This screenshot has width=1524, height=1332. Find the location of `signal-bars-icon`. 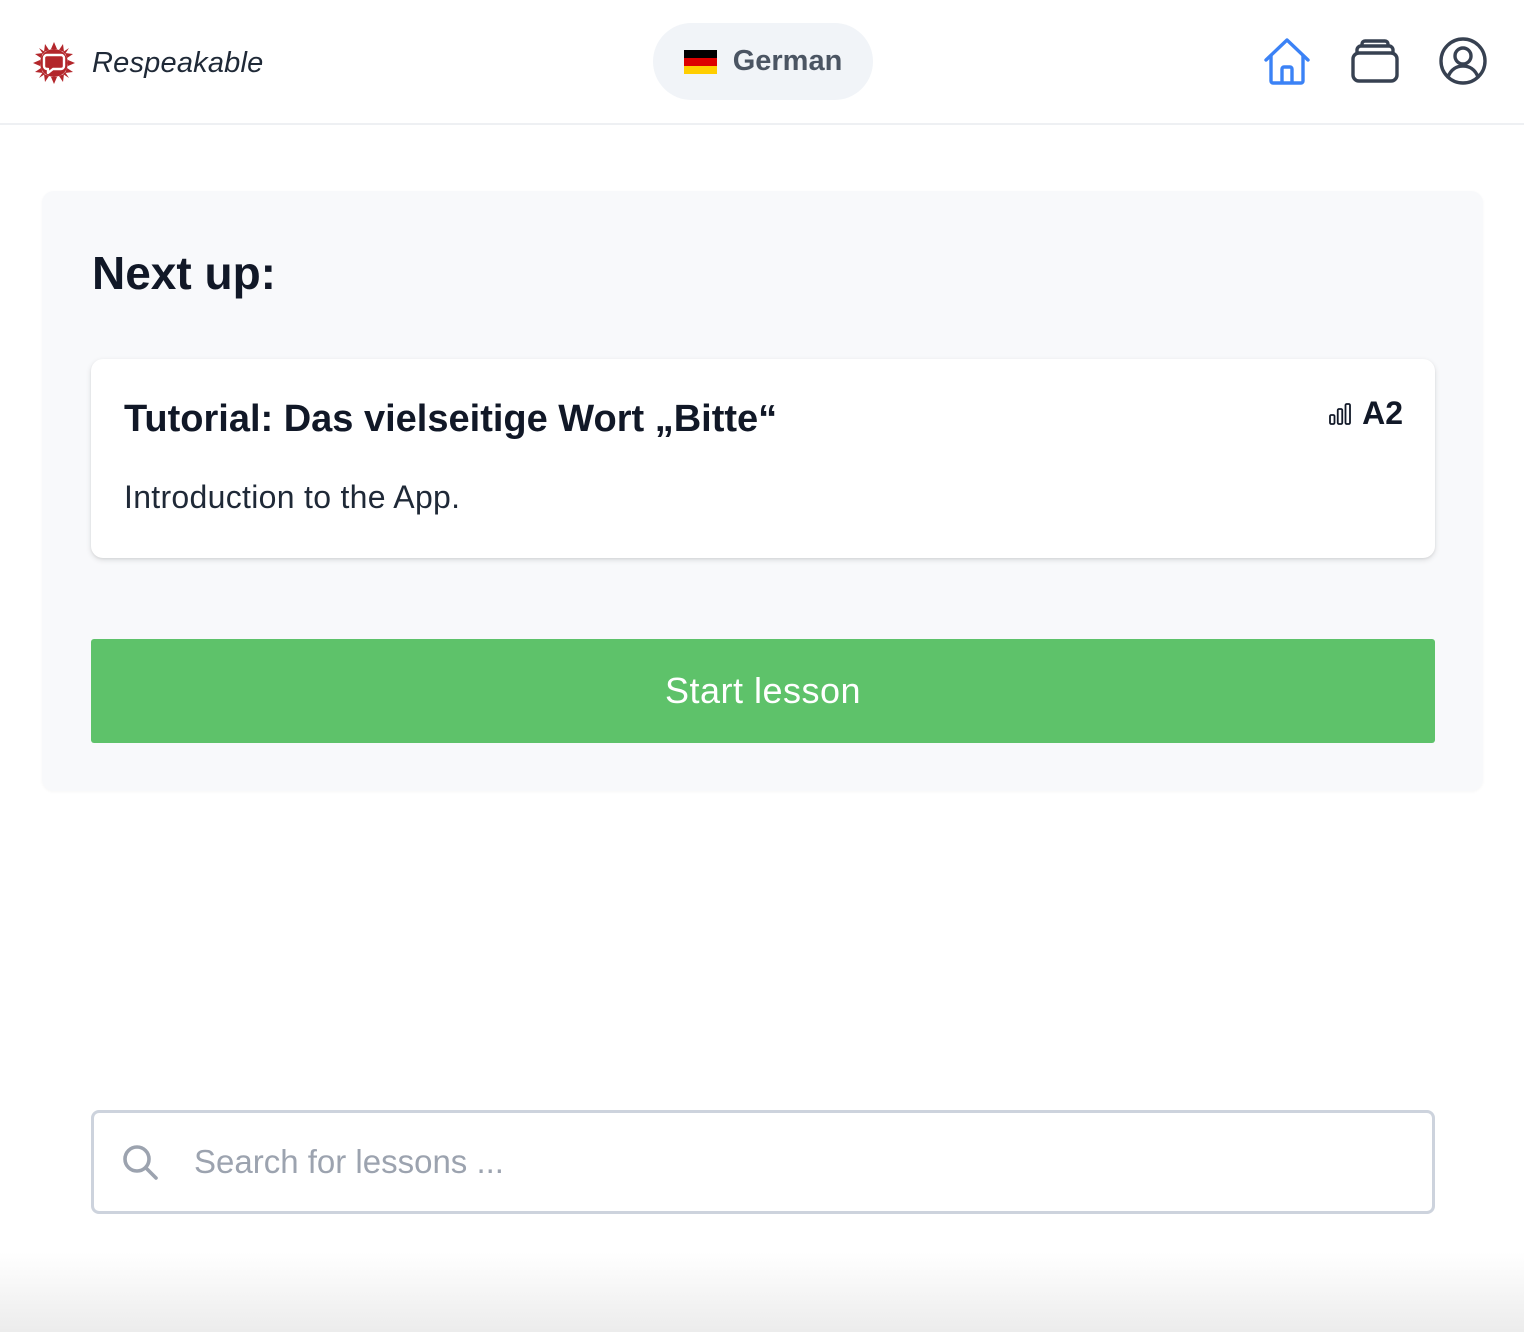

signal-bars-icon is located at coordinates (1340, 413).